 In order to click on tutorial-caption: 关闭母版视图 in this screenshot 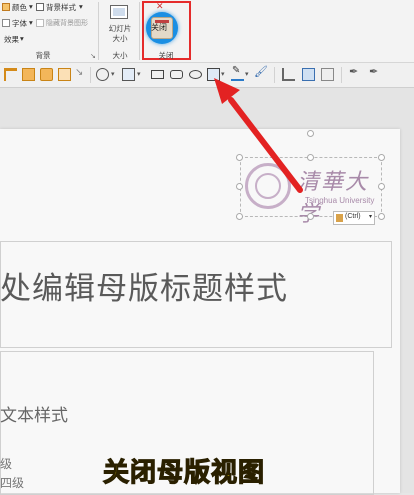, I will do `click(184, 472)`.